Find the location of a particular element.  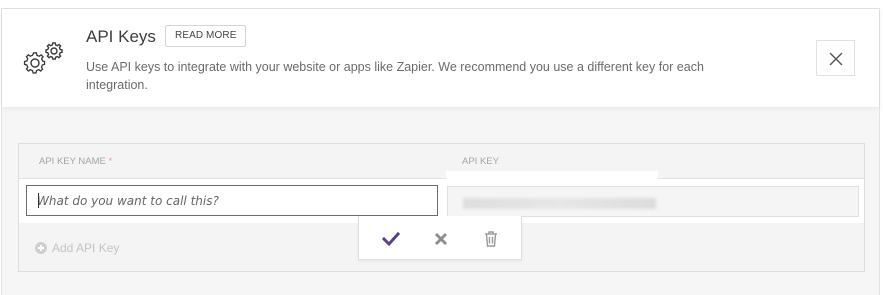

text-caret is located at coordinates (38, 200).